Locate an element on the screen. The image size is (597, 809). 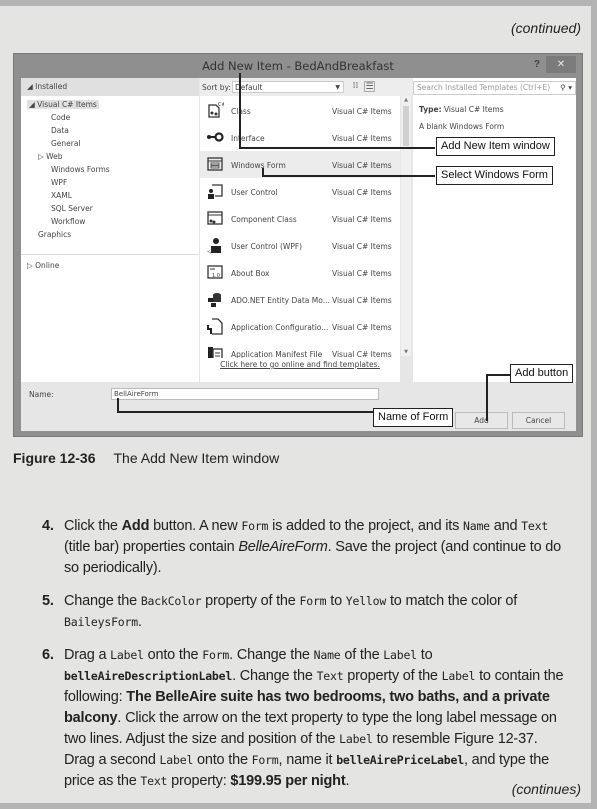
continues-label: (continues) is located at coordinates (546, 789).